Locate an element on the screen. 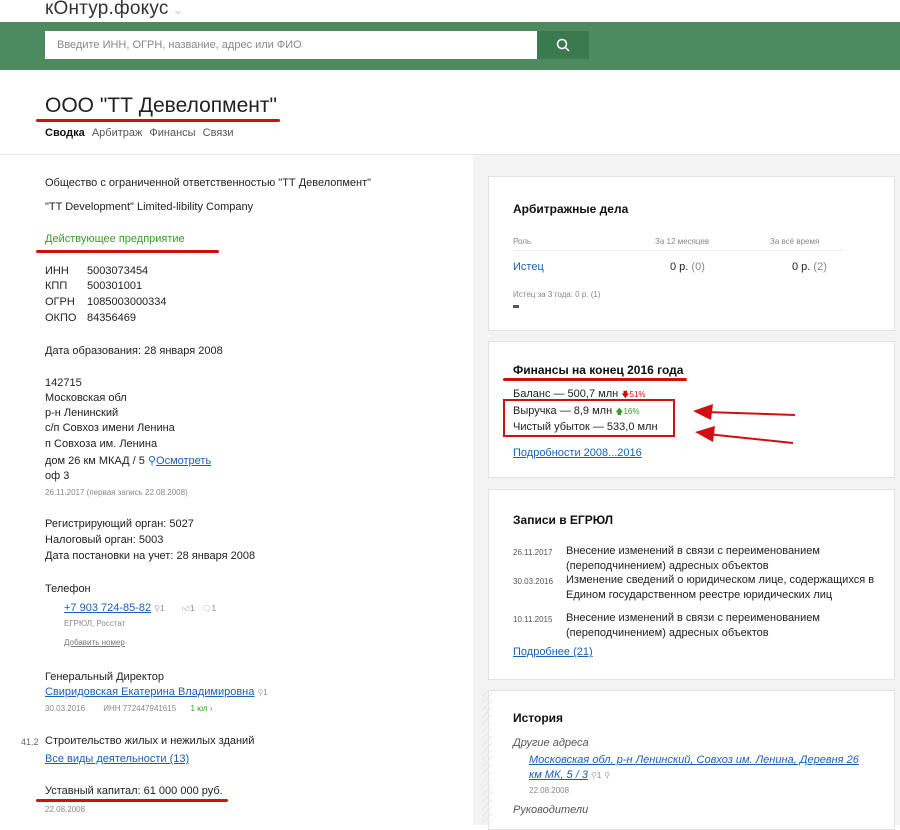 The height and width of the screenshot is (830, 900). col-role: Роль is located at coordinates (522, 241).